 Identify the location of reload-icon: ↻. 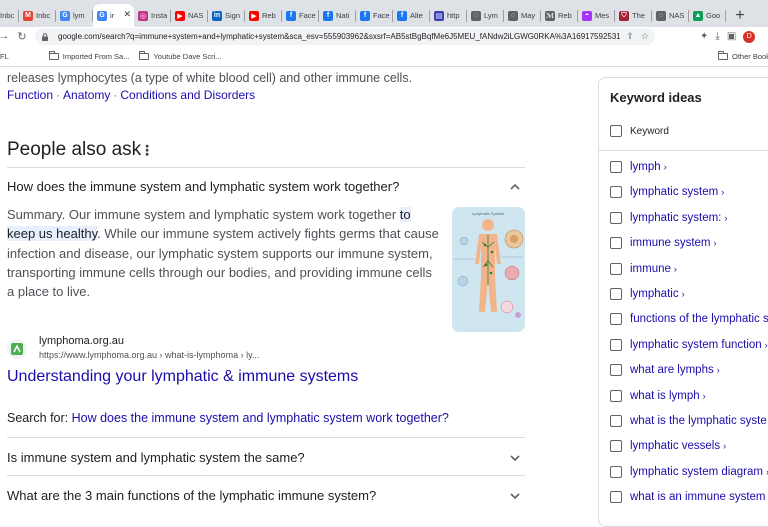
(22, 36).